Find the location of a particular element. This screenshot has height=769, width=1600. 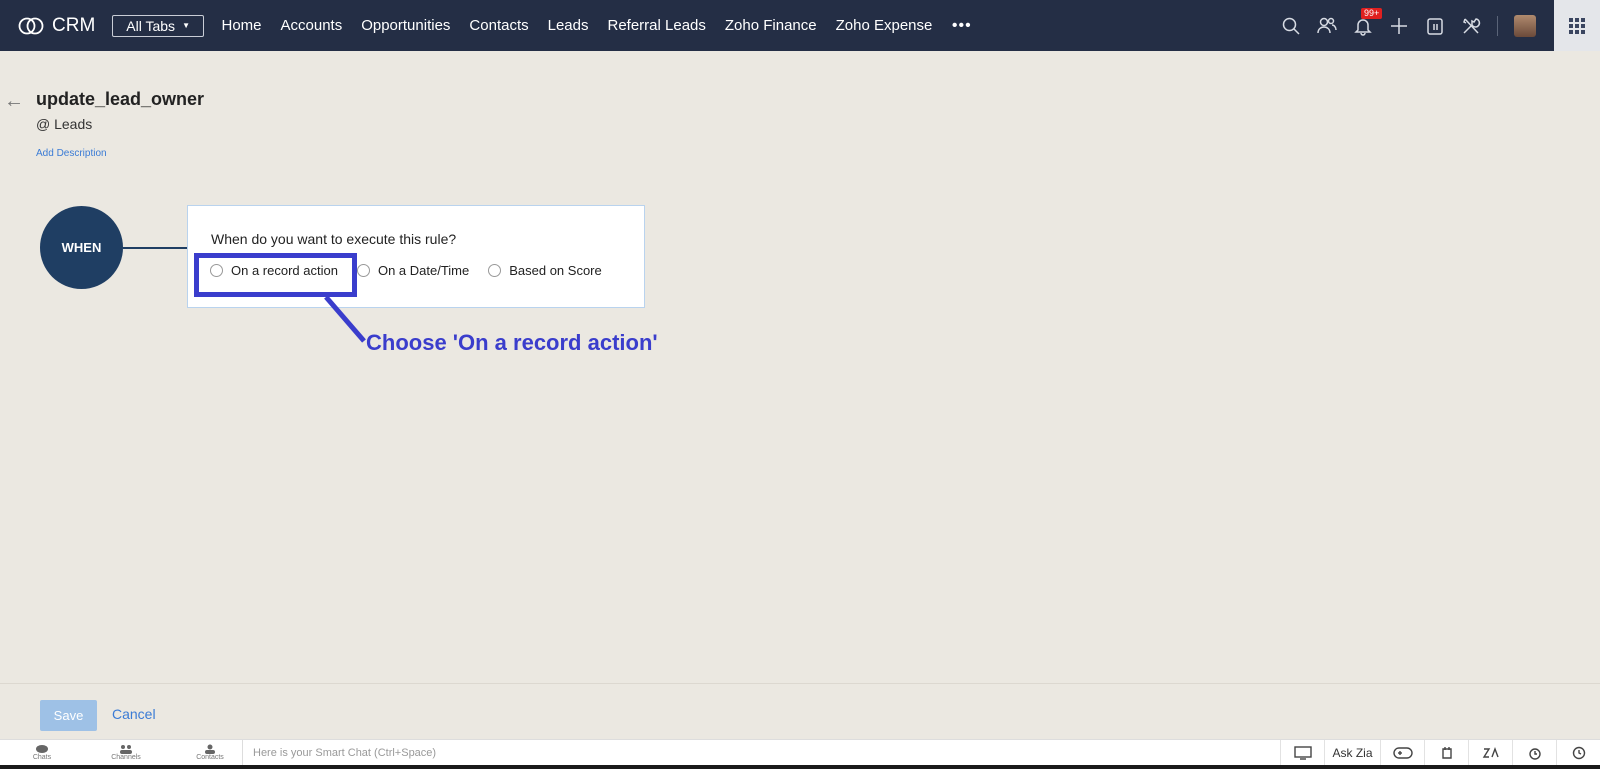

more-tabs-icon: ••• is located at coordinates (962, 26).